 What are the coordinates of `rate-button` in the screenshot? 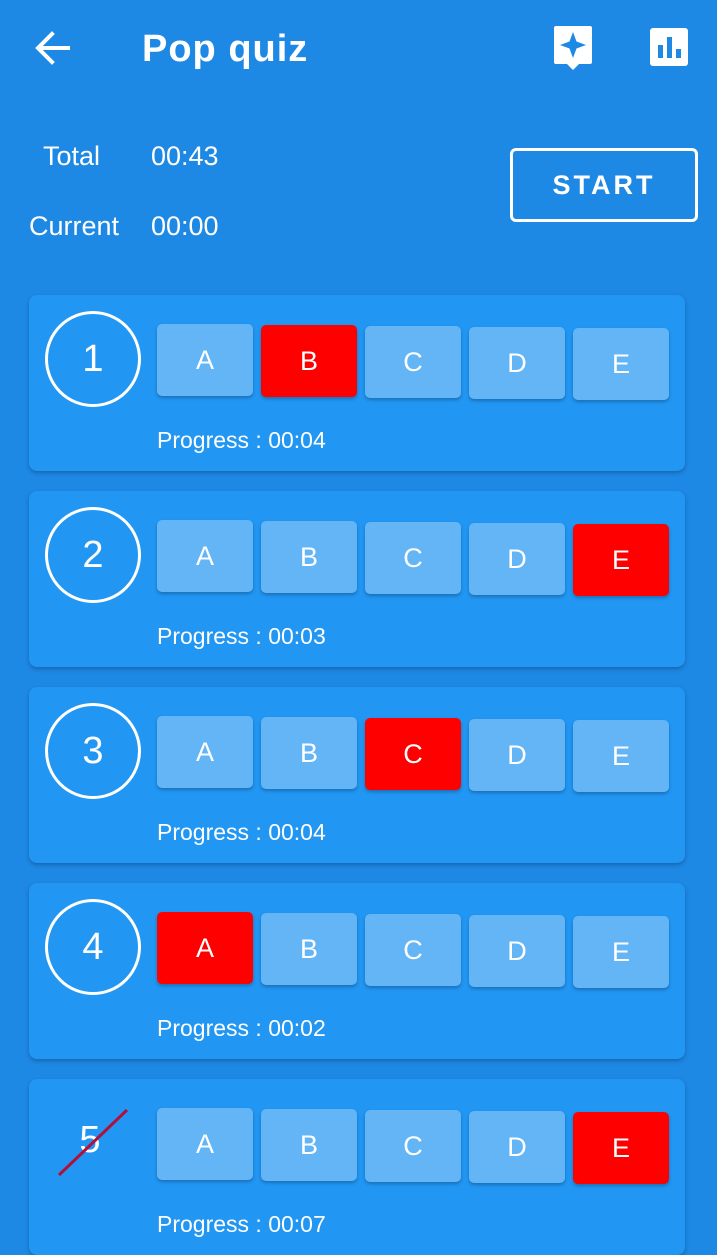 It's located at (573, 48).